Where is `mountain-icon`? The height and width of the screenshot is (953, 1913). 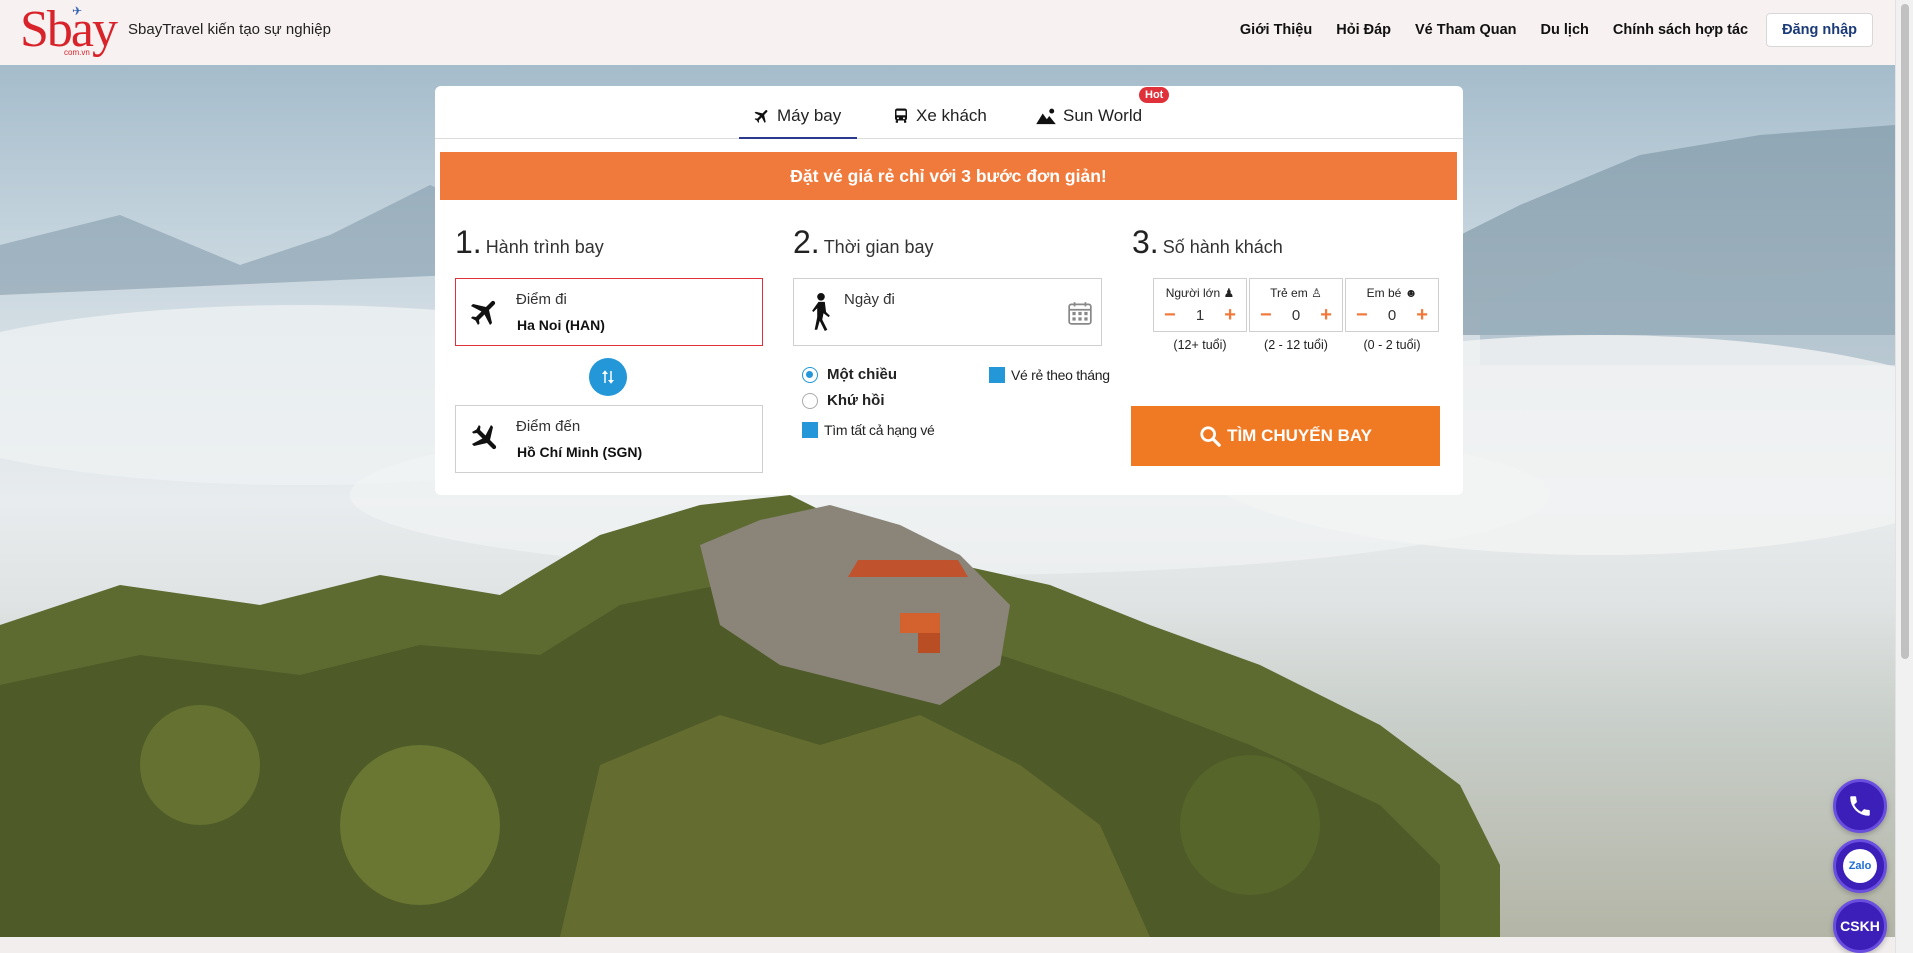 mountain-icon is located at coordinates (1046, 116).